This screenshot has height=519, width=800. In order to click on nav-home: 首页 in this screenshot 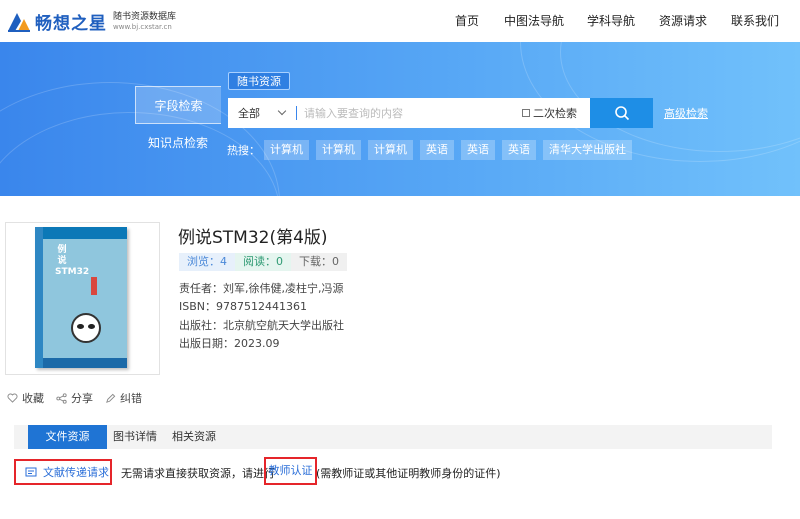, I will do `click(467, 20)`.